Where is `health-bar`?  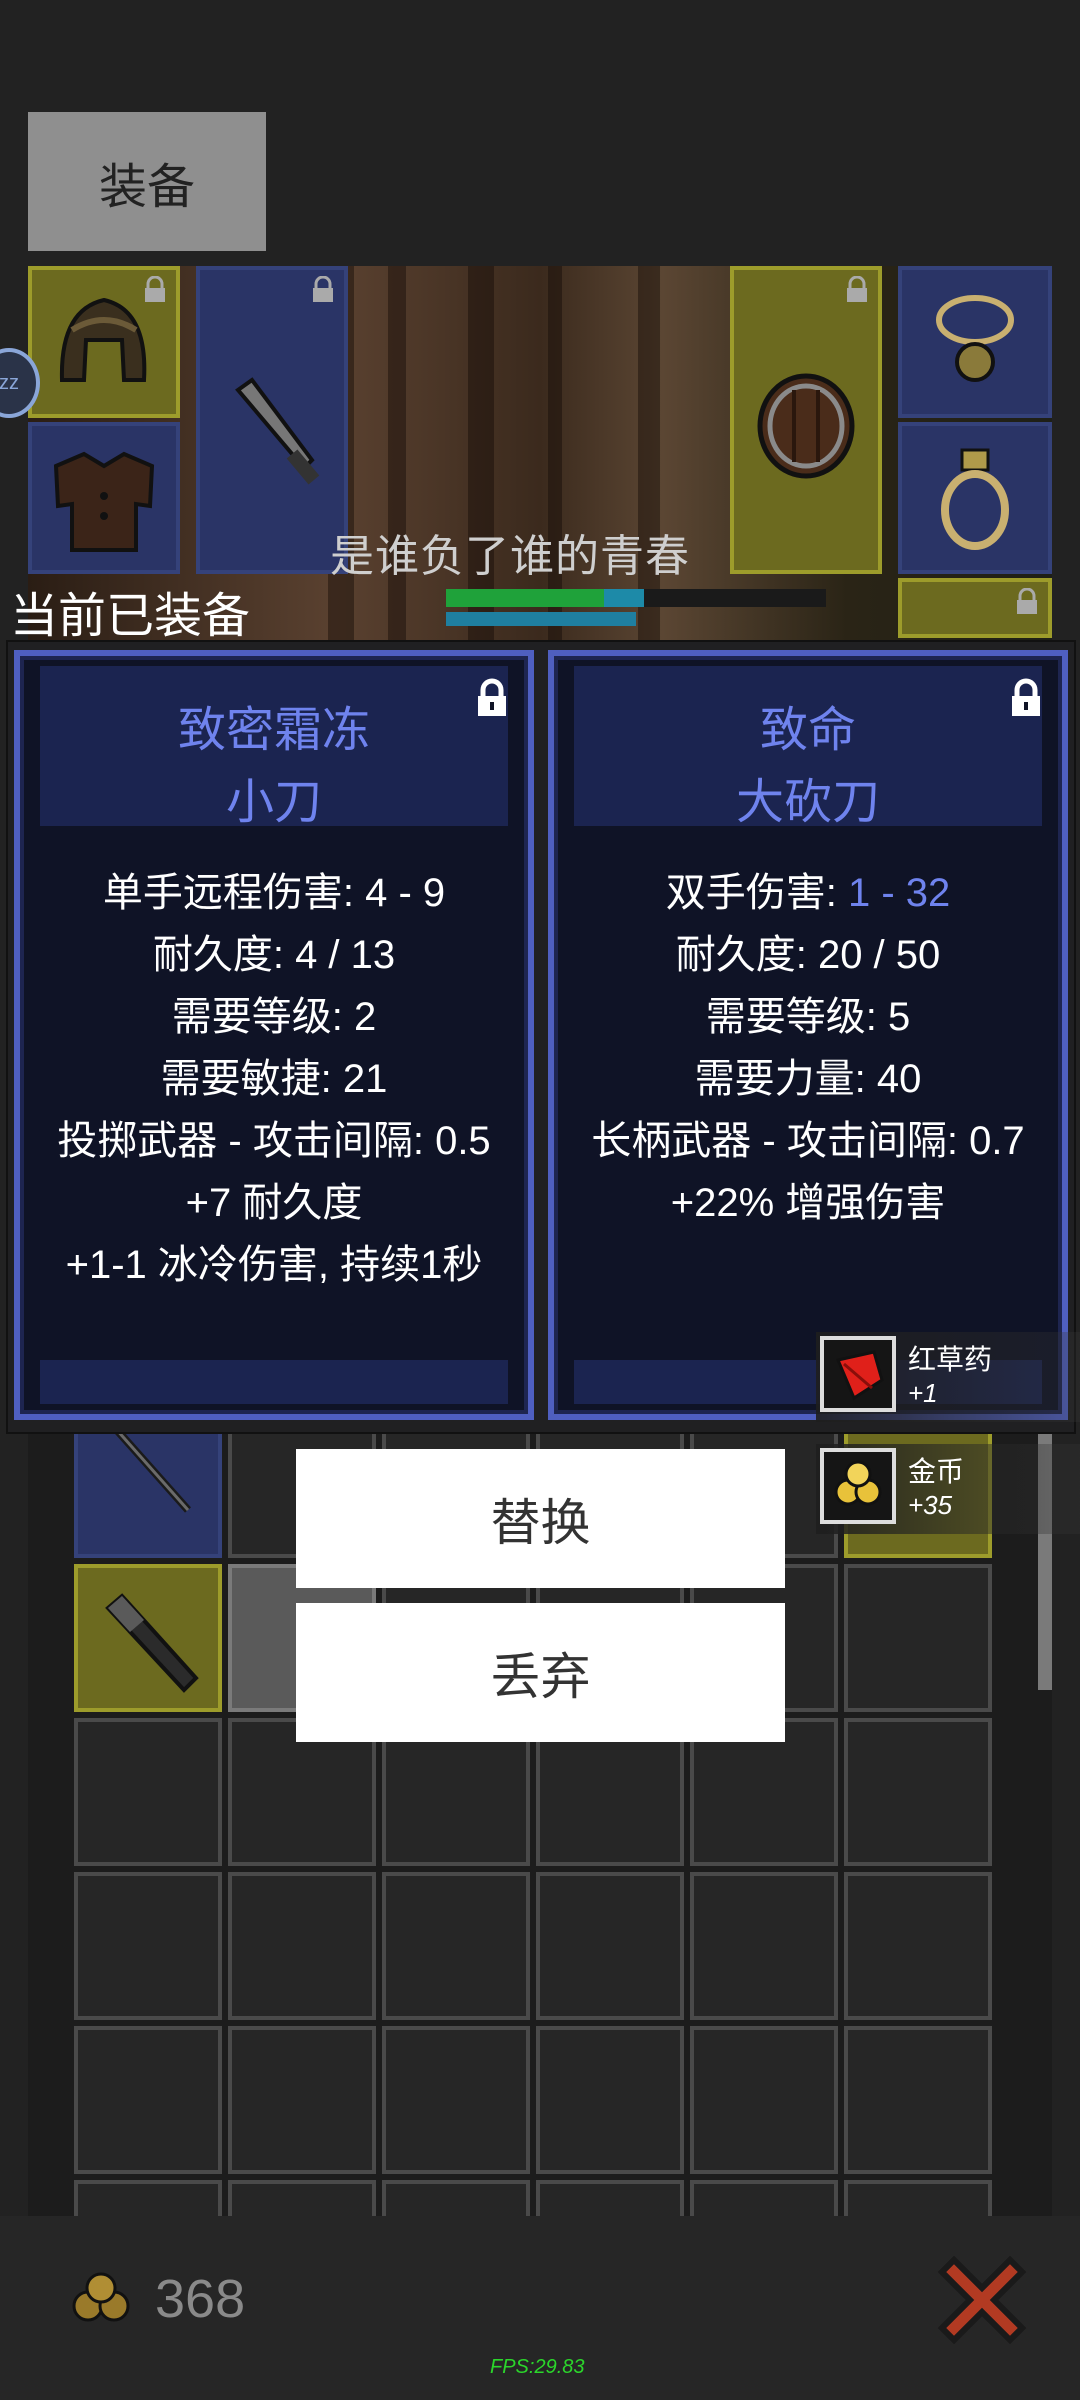 health-bar is located at coordinates (636, 598).